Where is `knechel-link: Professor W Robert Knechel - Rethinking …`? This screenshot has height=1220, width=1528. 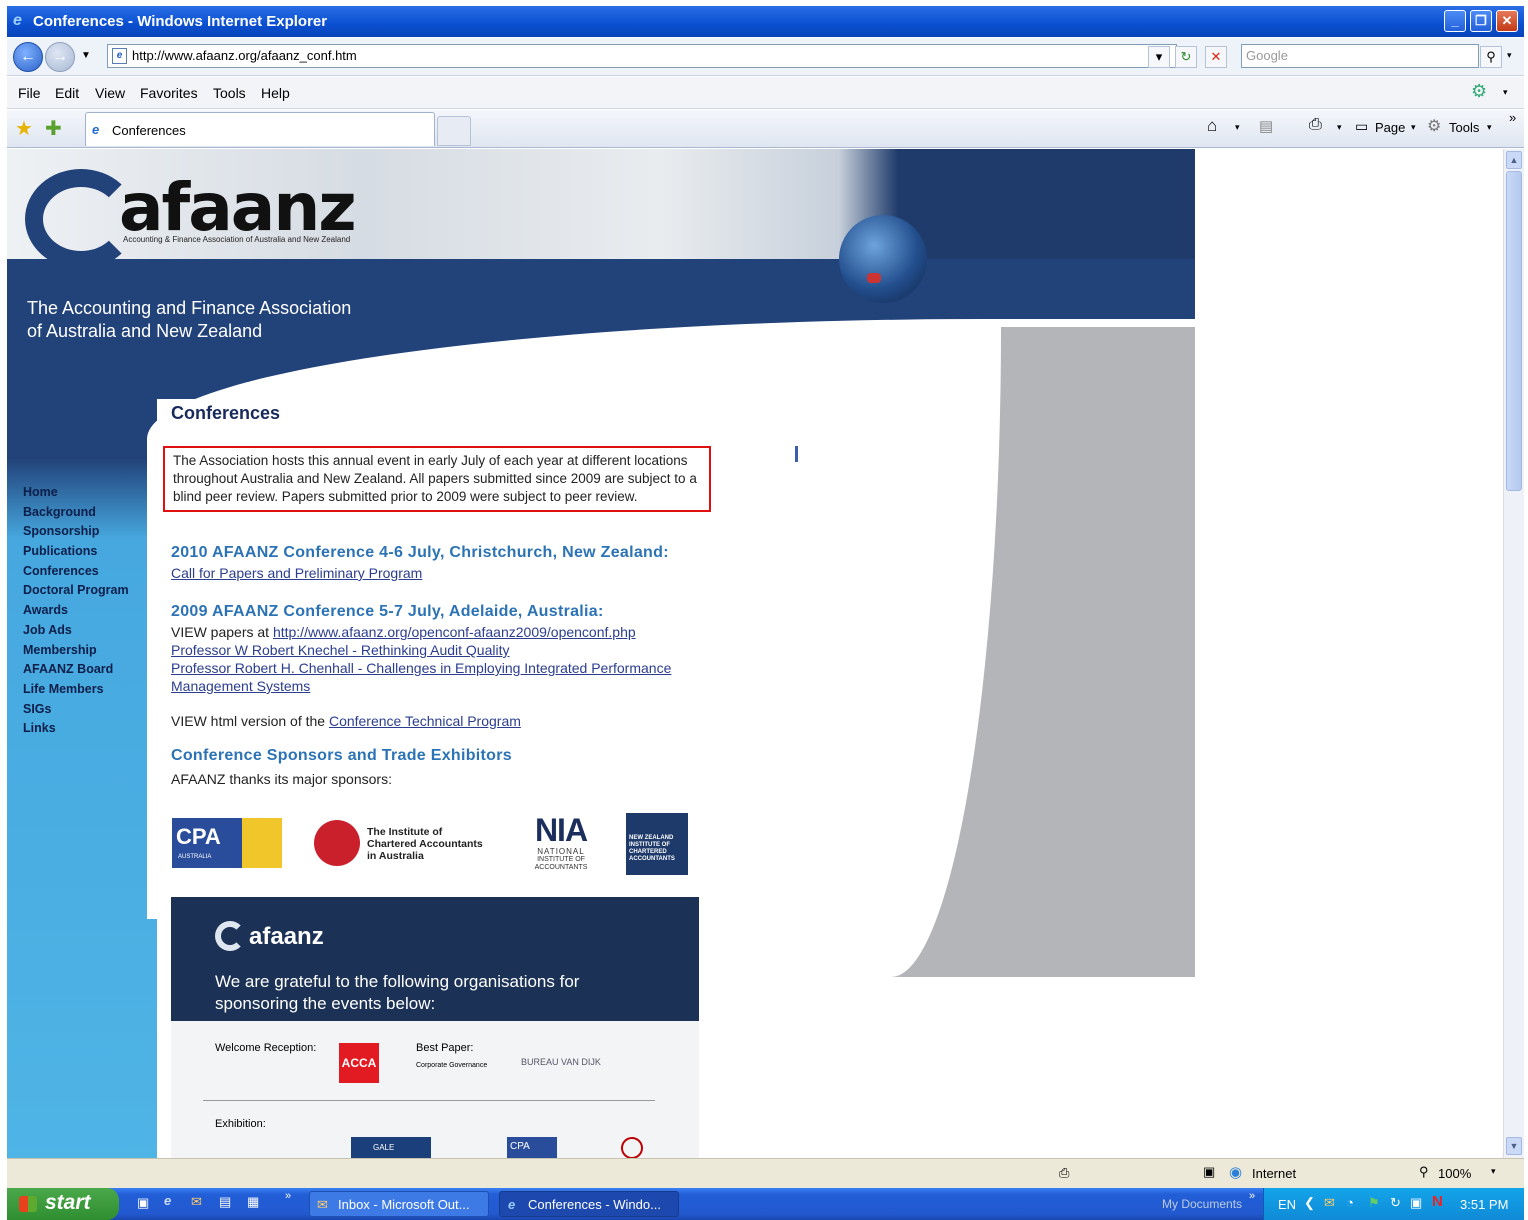
knechel-link: Professor W Robert Knechel - Rethinking … is located at coordinates (340, 650).